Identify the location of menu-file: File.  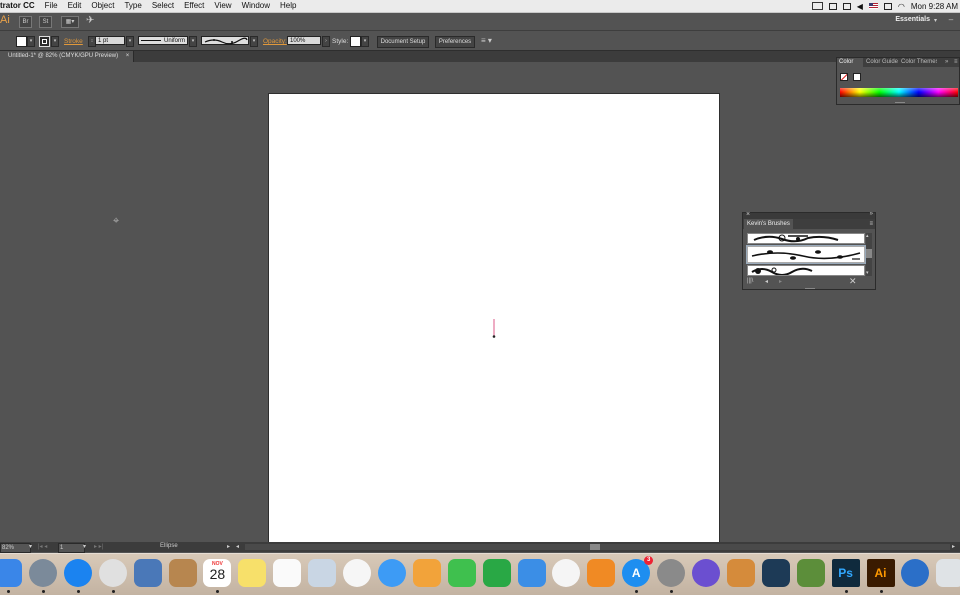
(51, 6).